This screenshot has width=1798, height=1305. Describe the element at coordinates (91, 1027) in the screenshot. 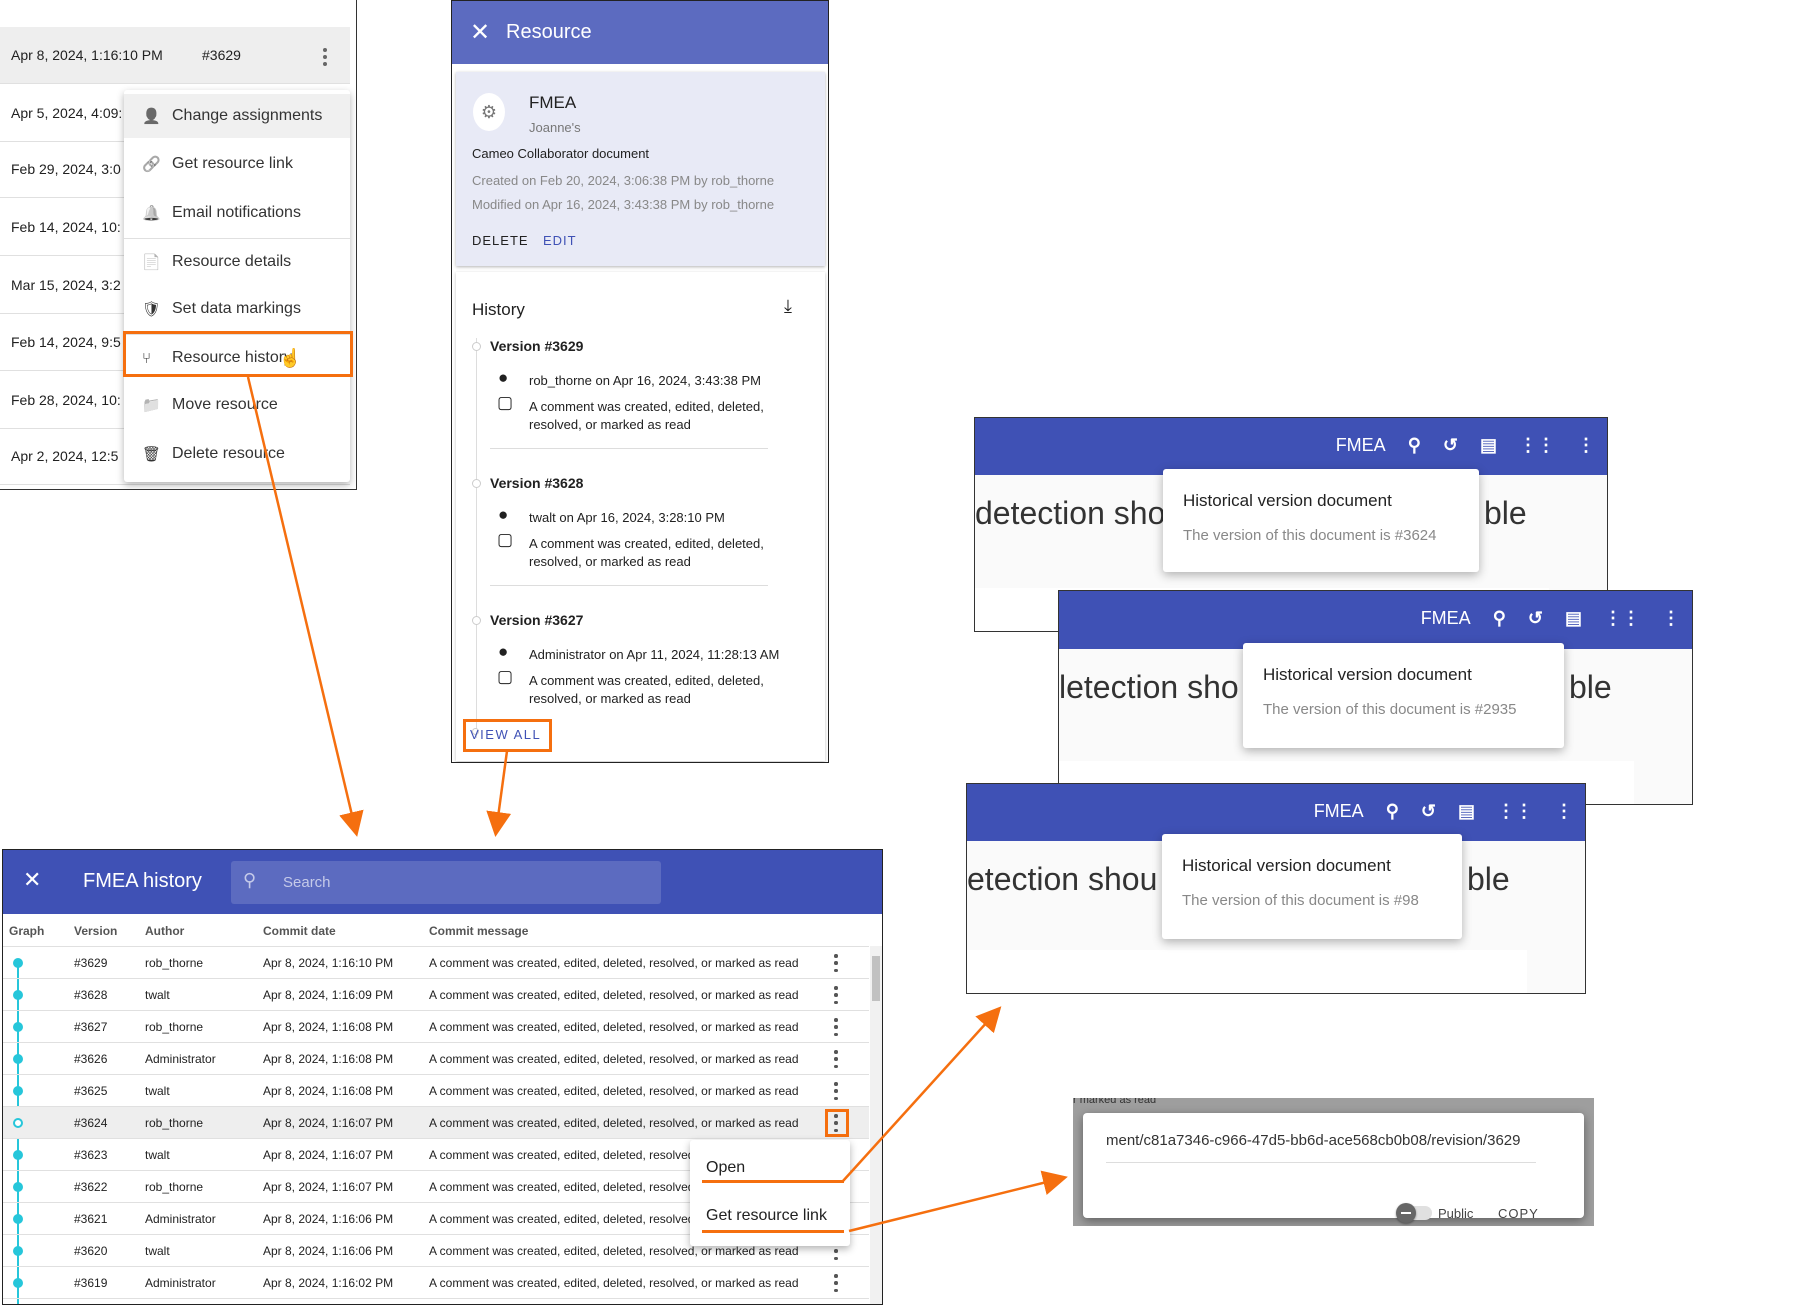

I see `cell-version: #3627` at that location.